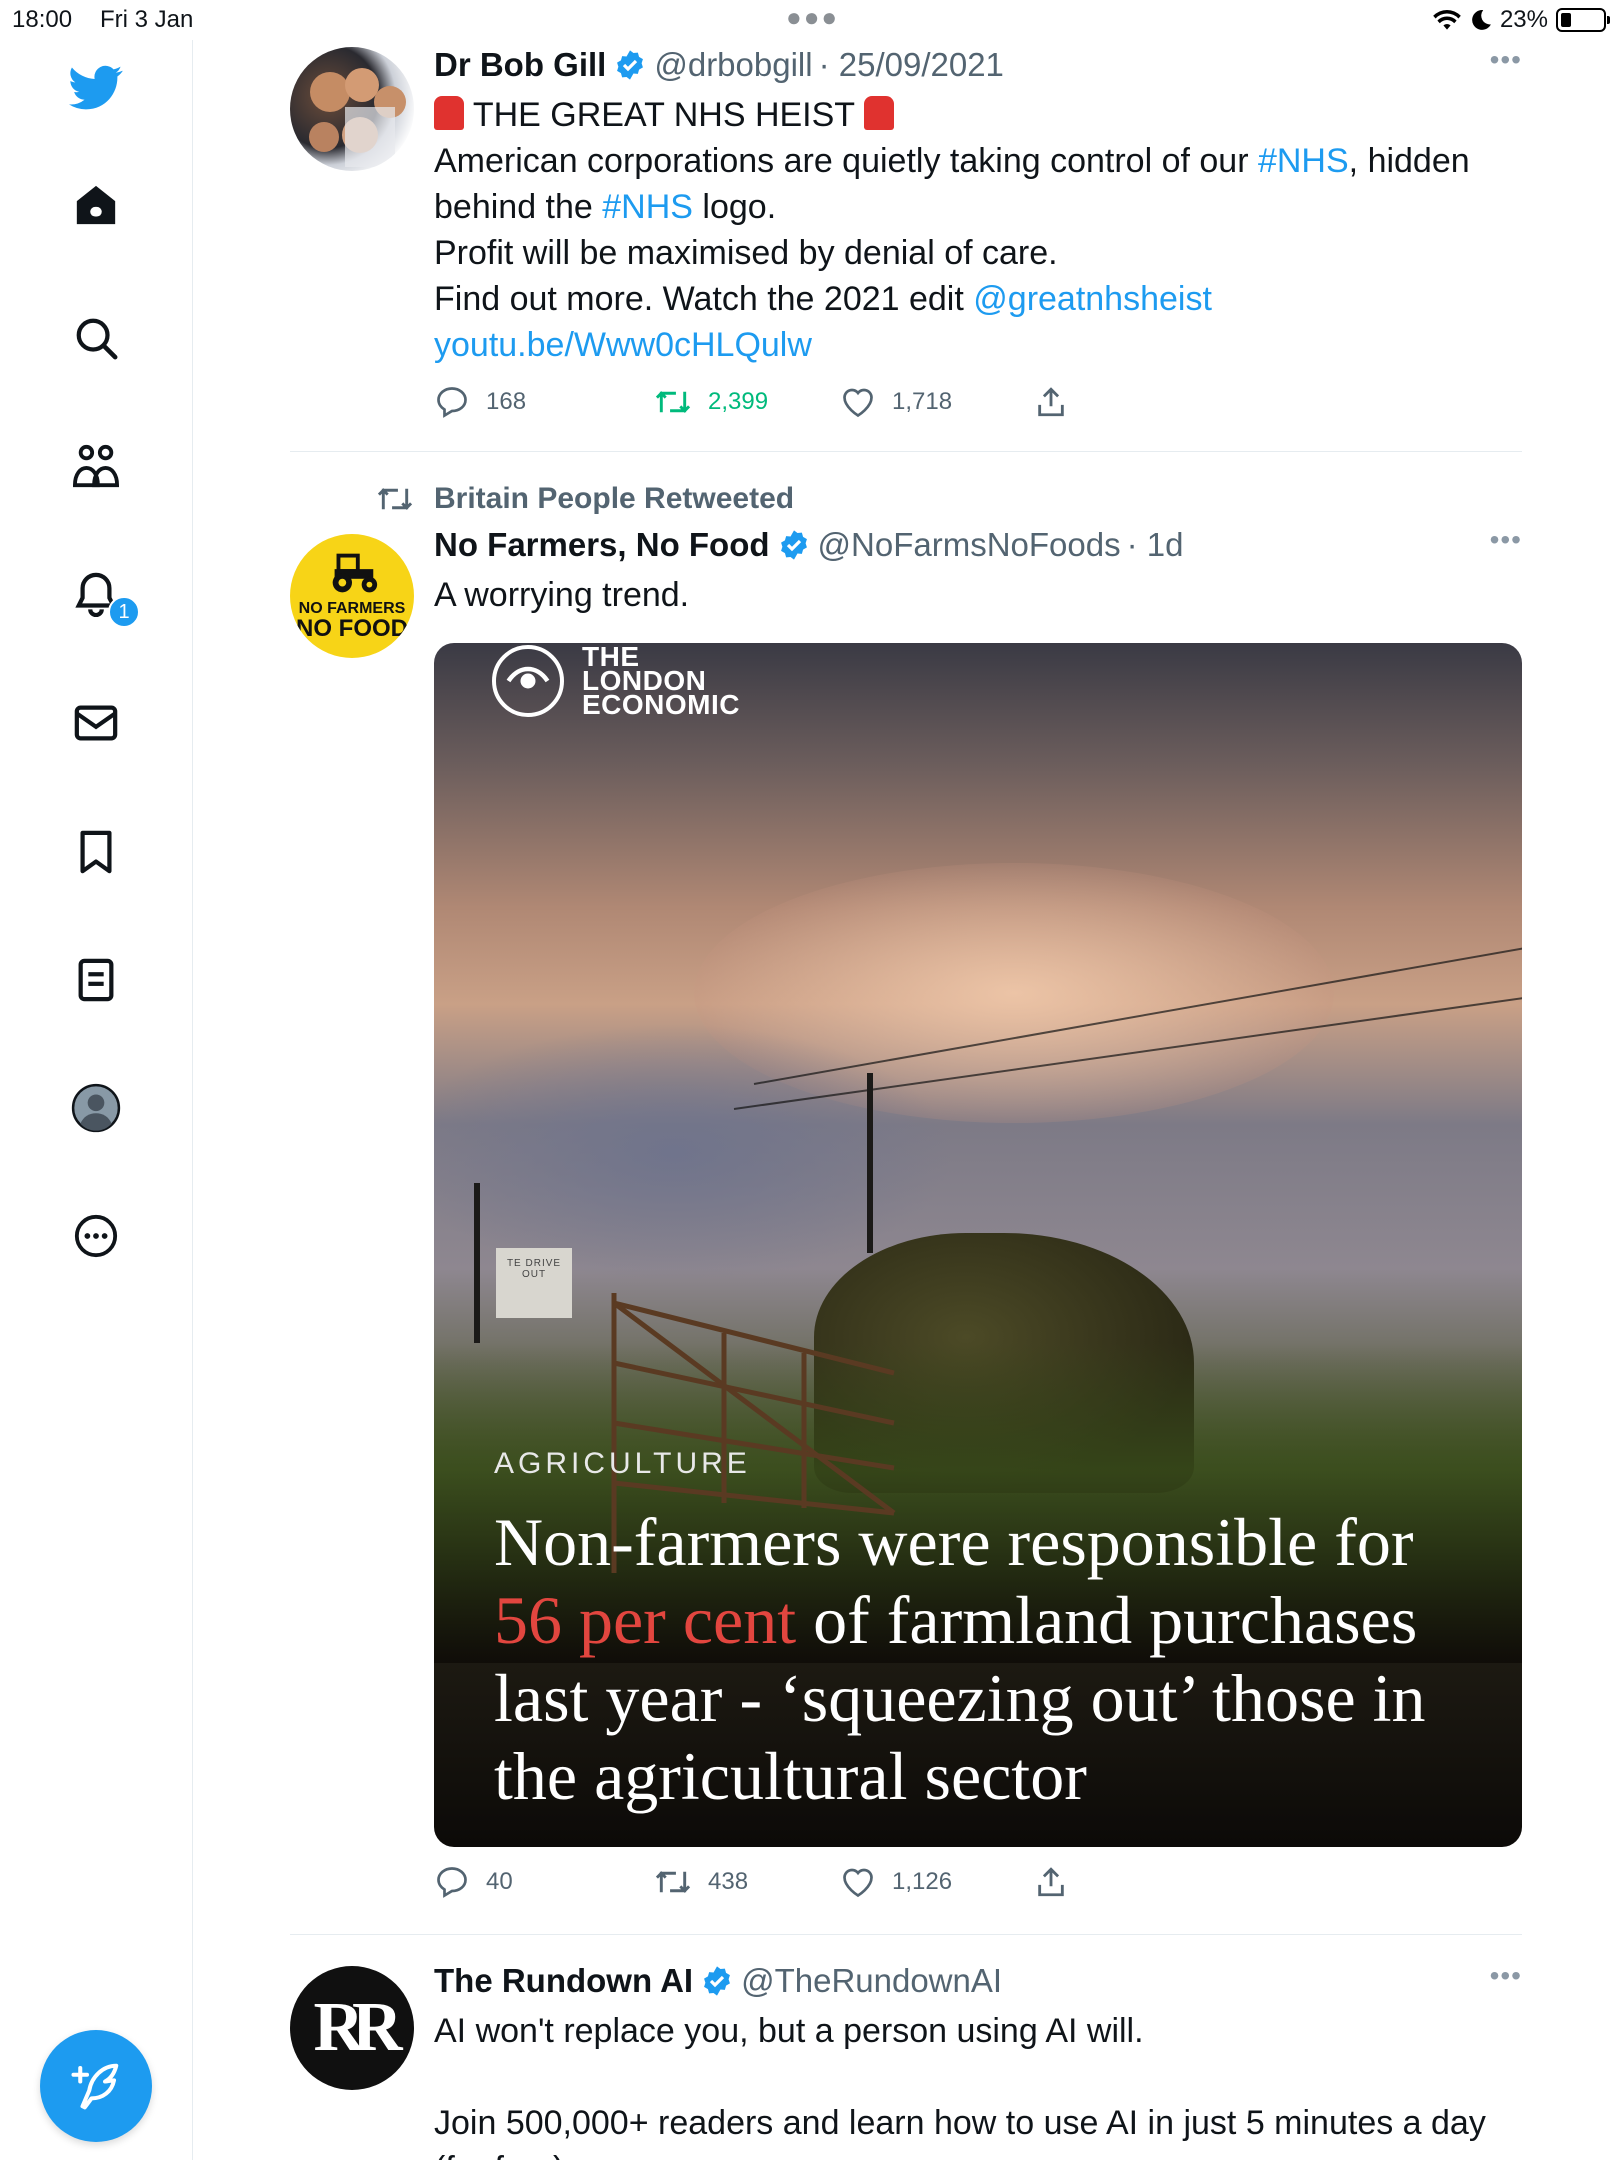  I want to click on sidebar: 1, so click(96, 1100).